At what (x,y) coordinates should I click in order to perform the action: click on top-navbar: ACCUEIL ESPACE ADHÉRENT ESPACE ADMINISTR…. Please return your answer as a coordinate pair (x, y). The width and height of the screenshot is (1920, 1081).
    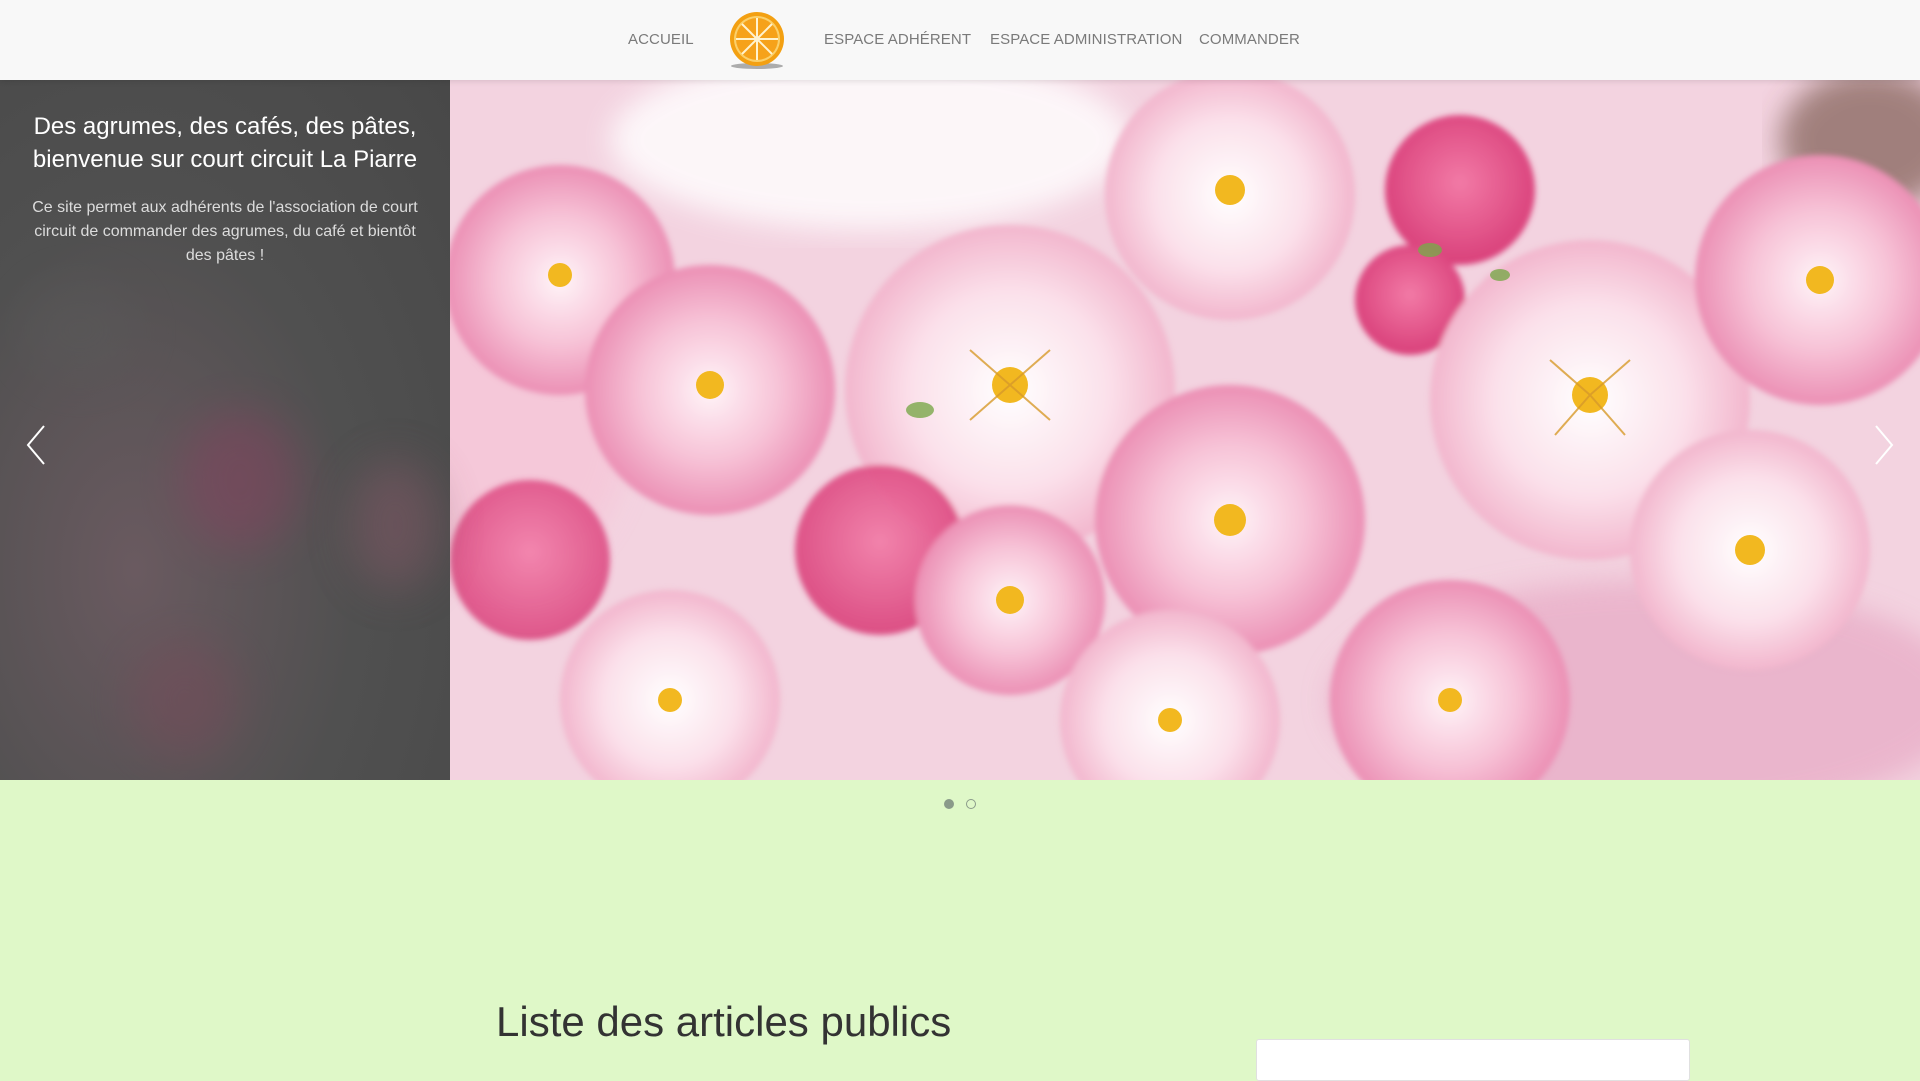
    Looking at the image, I should click on (960, 40).